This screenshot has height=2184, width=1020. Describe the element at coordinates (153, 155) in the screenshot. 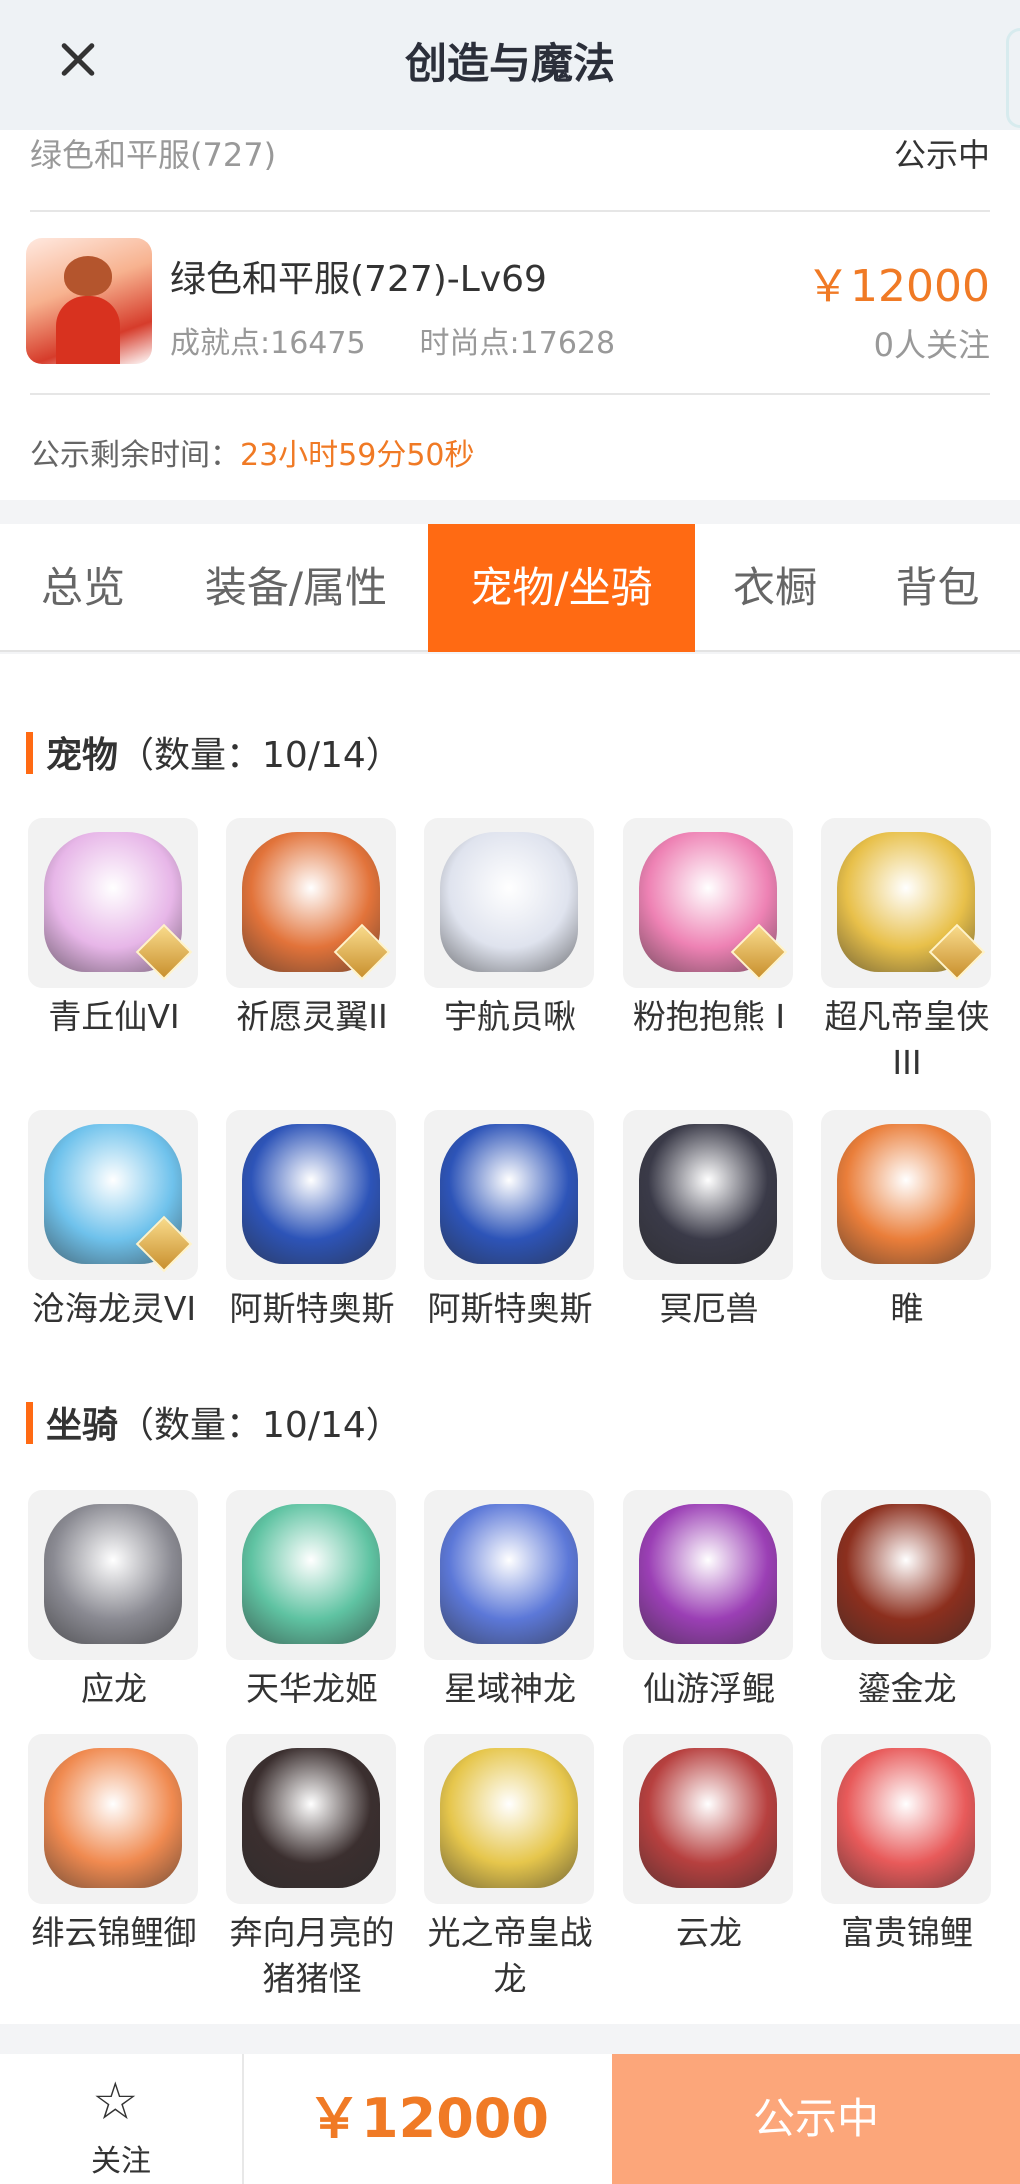

I see `server-name: 绿色和平服(727)` at that location.